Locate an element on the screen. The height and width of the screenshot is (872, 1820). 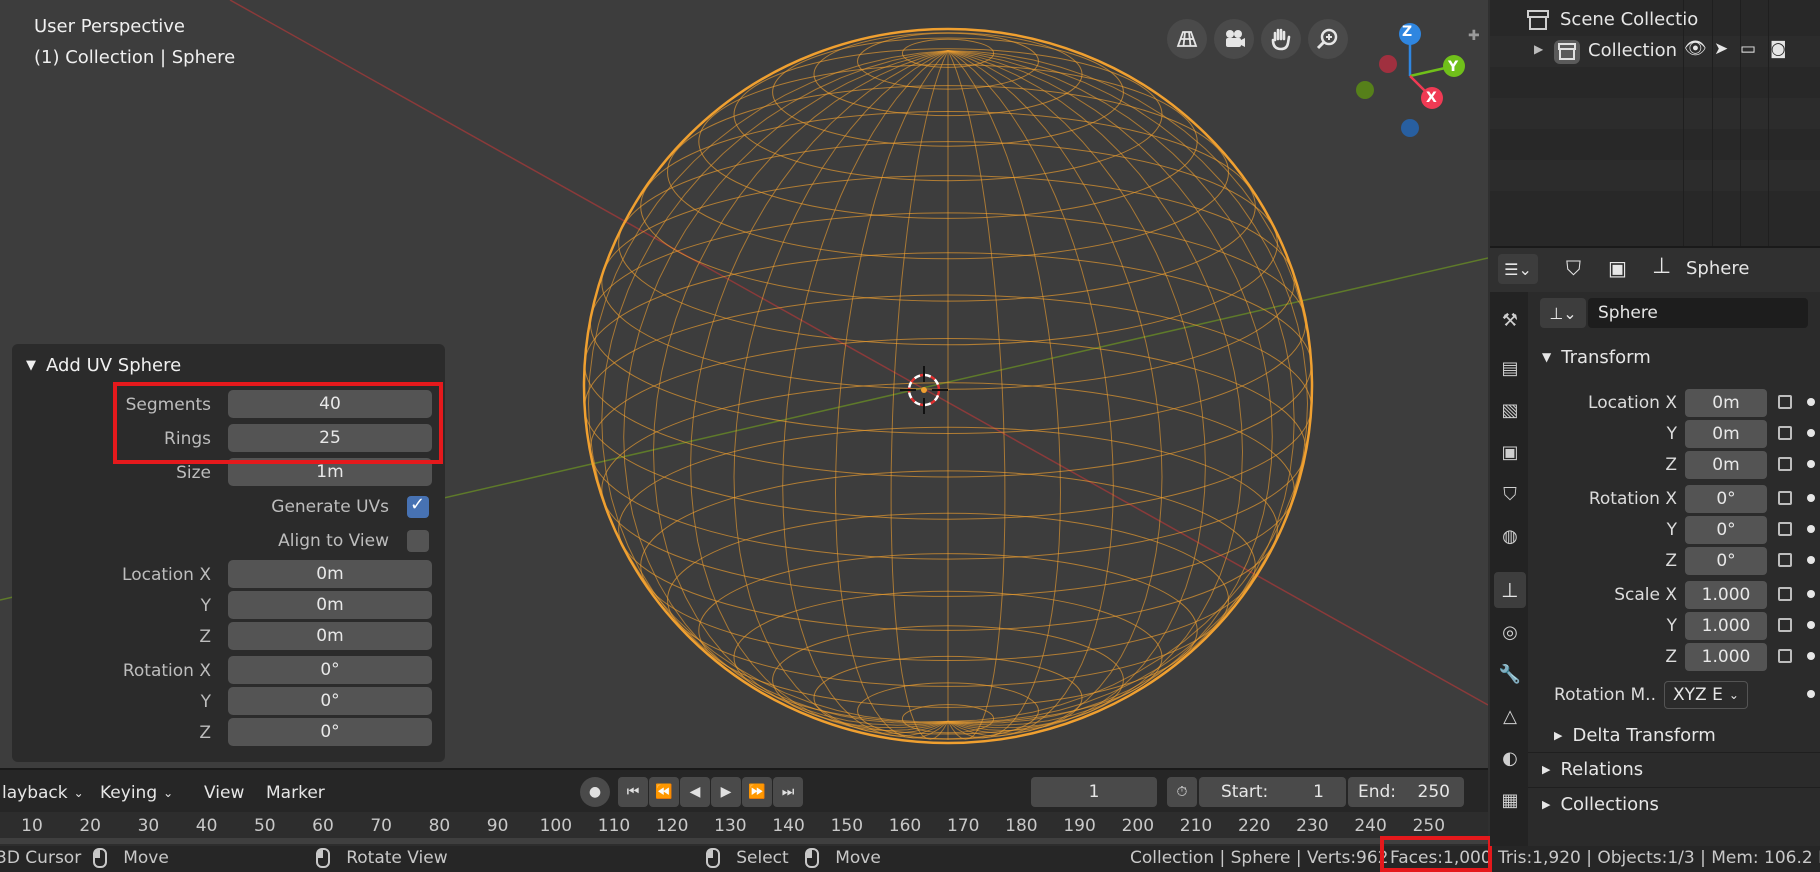
tab-world: ◍ is located at coordinates (1510, 536).